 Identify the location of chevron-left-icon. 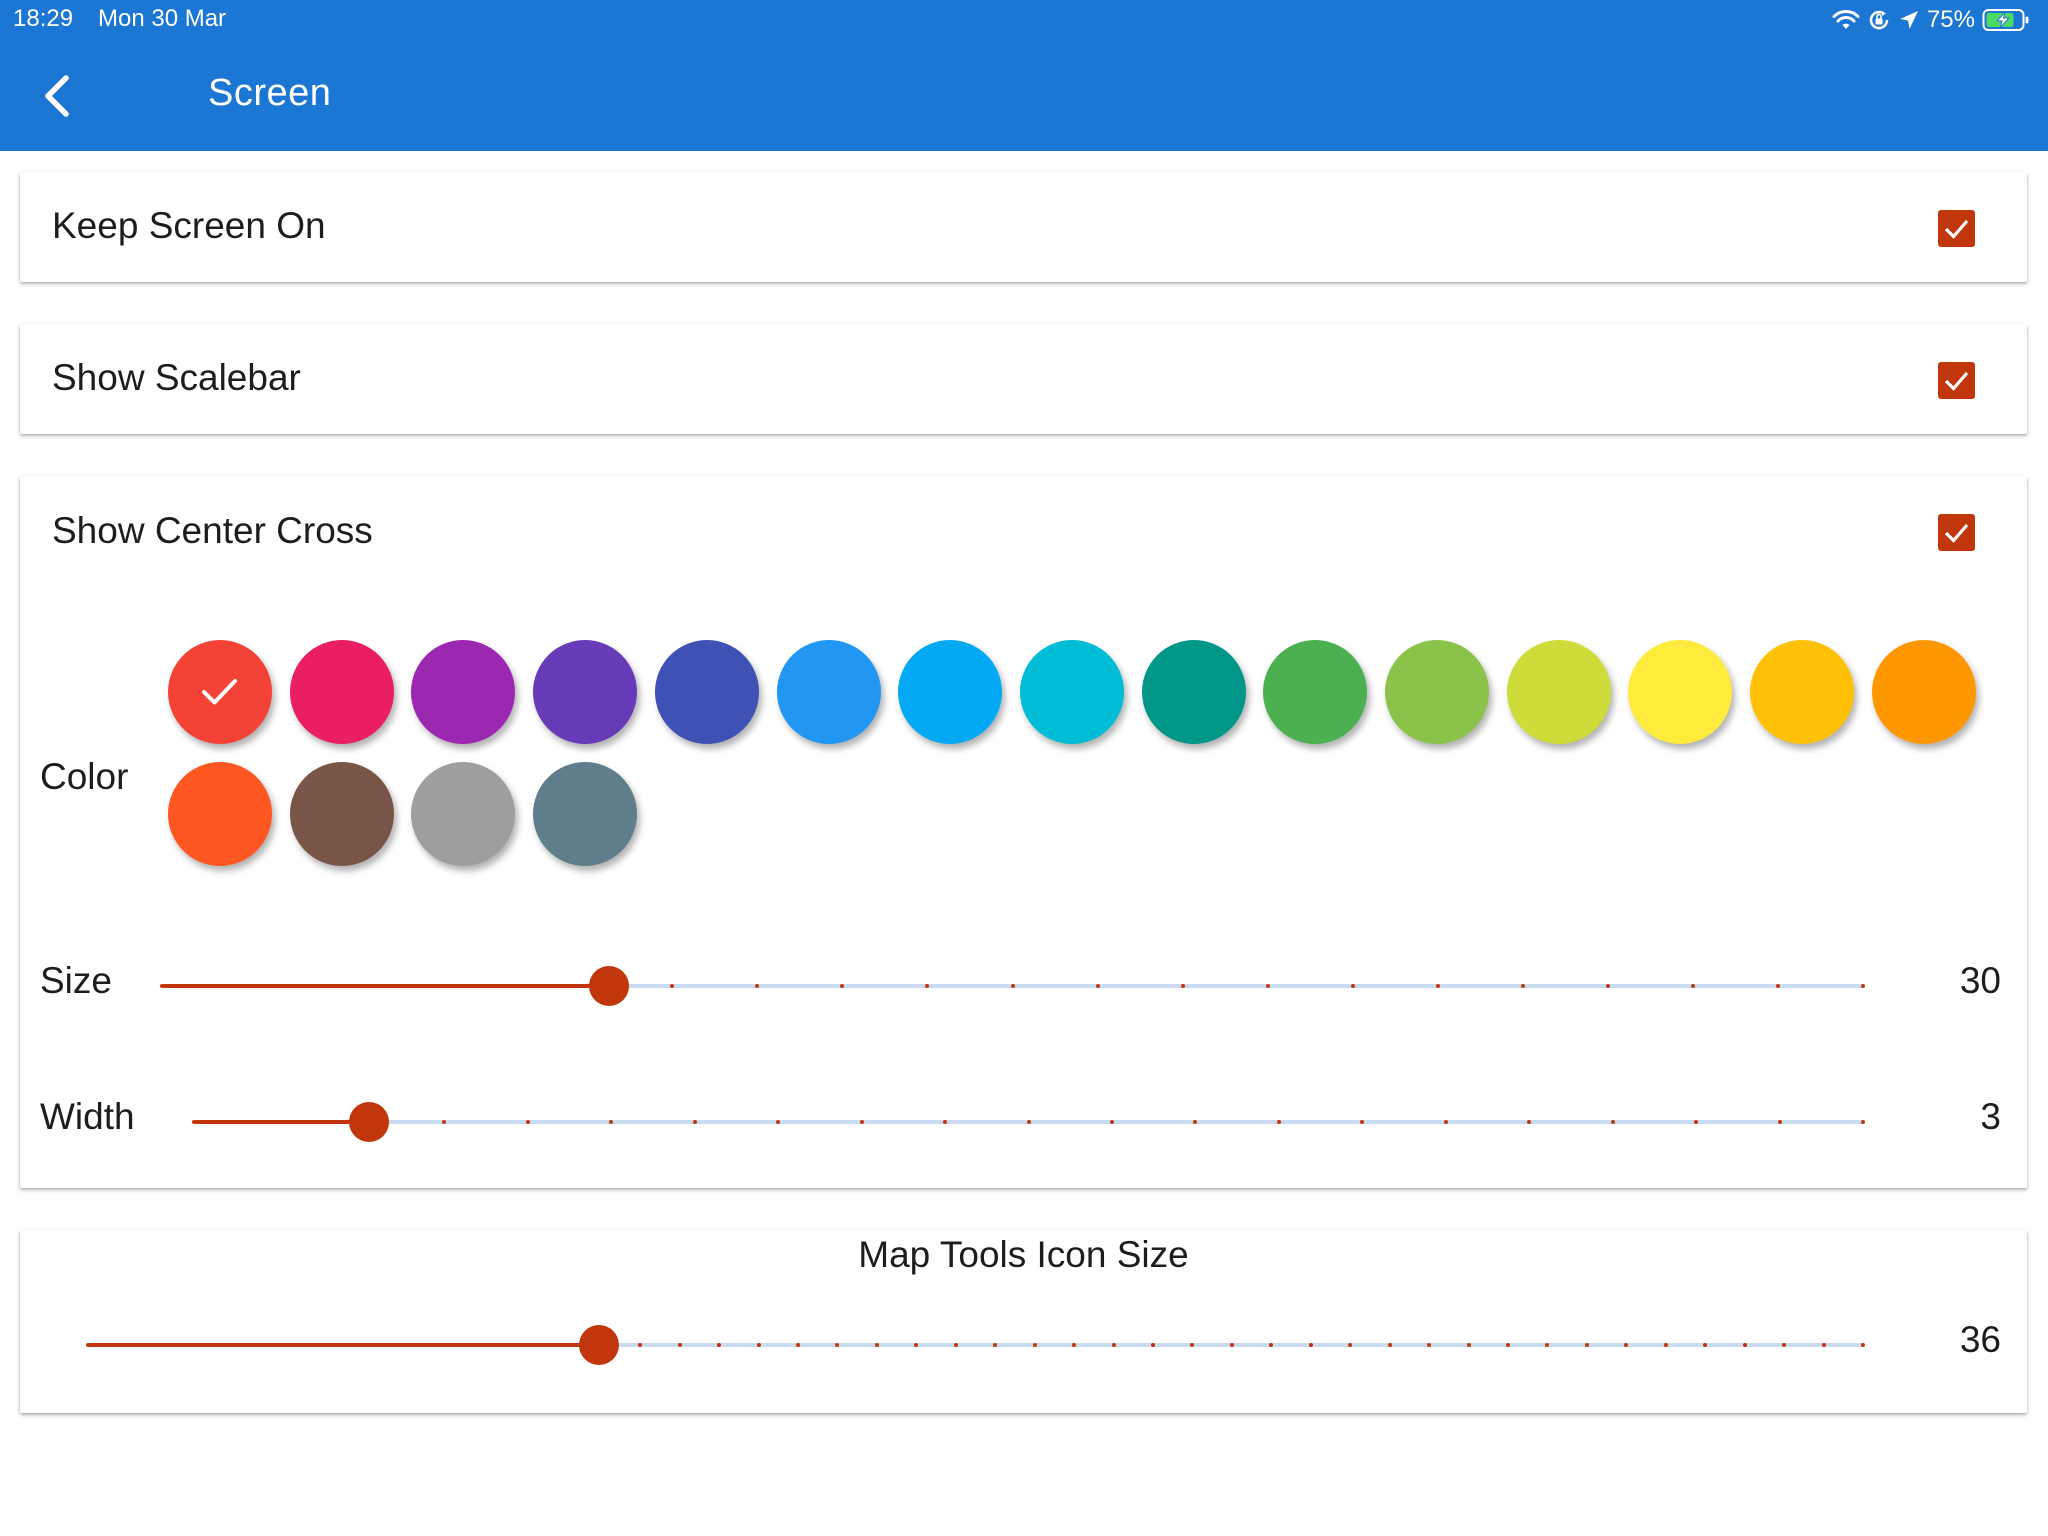
(57, 96).